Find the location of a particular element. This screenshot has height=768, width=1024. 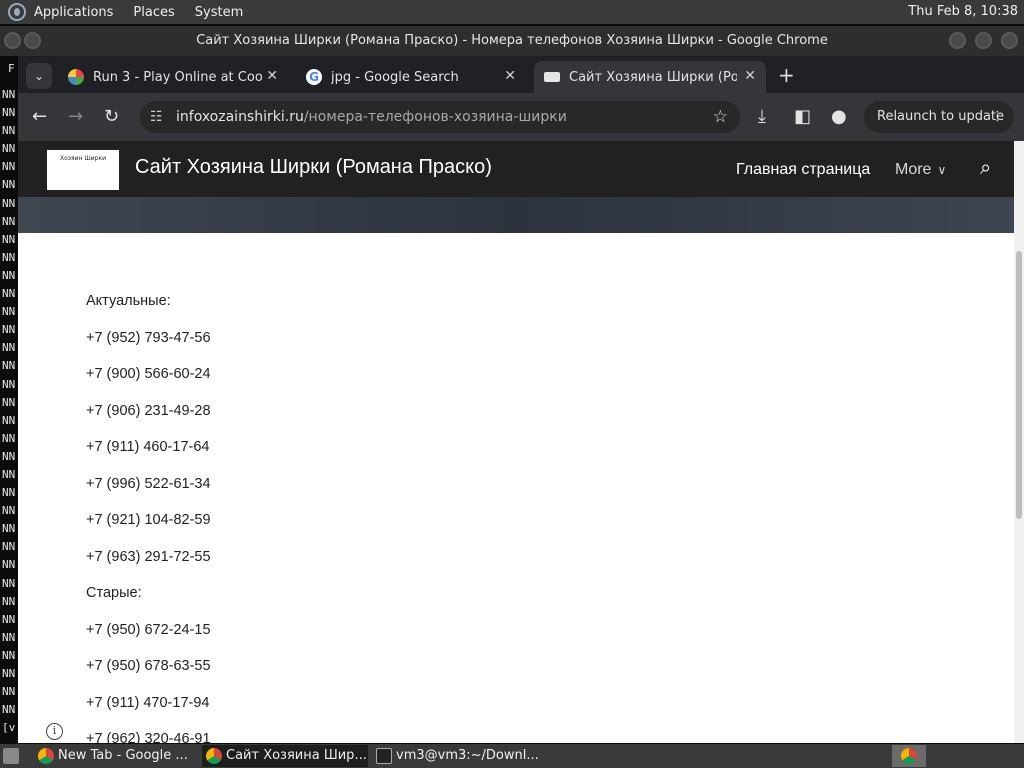

phone-number: +7 (906) 231-49-28 is located at coordinates (148, 410).